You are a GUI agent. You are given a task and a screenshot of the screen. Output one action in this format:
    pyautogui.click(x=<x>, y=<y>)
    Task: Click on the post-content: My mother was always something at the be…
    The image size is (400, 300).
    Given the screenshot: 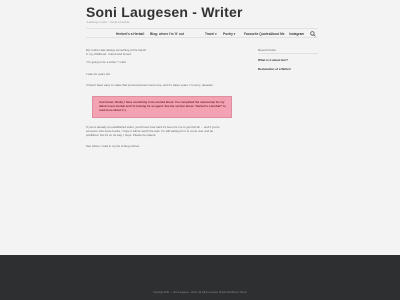 What is the action you would take?
    pyautogui.click(x=166, y=103)
    